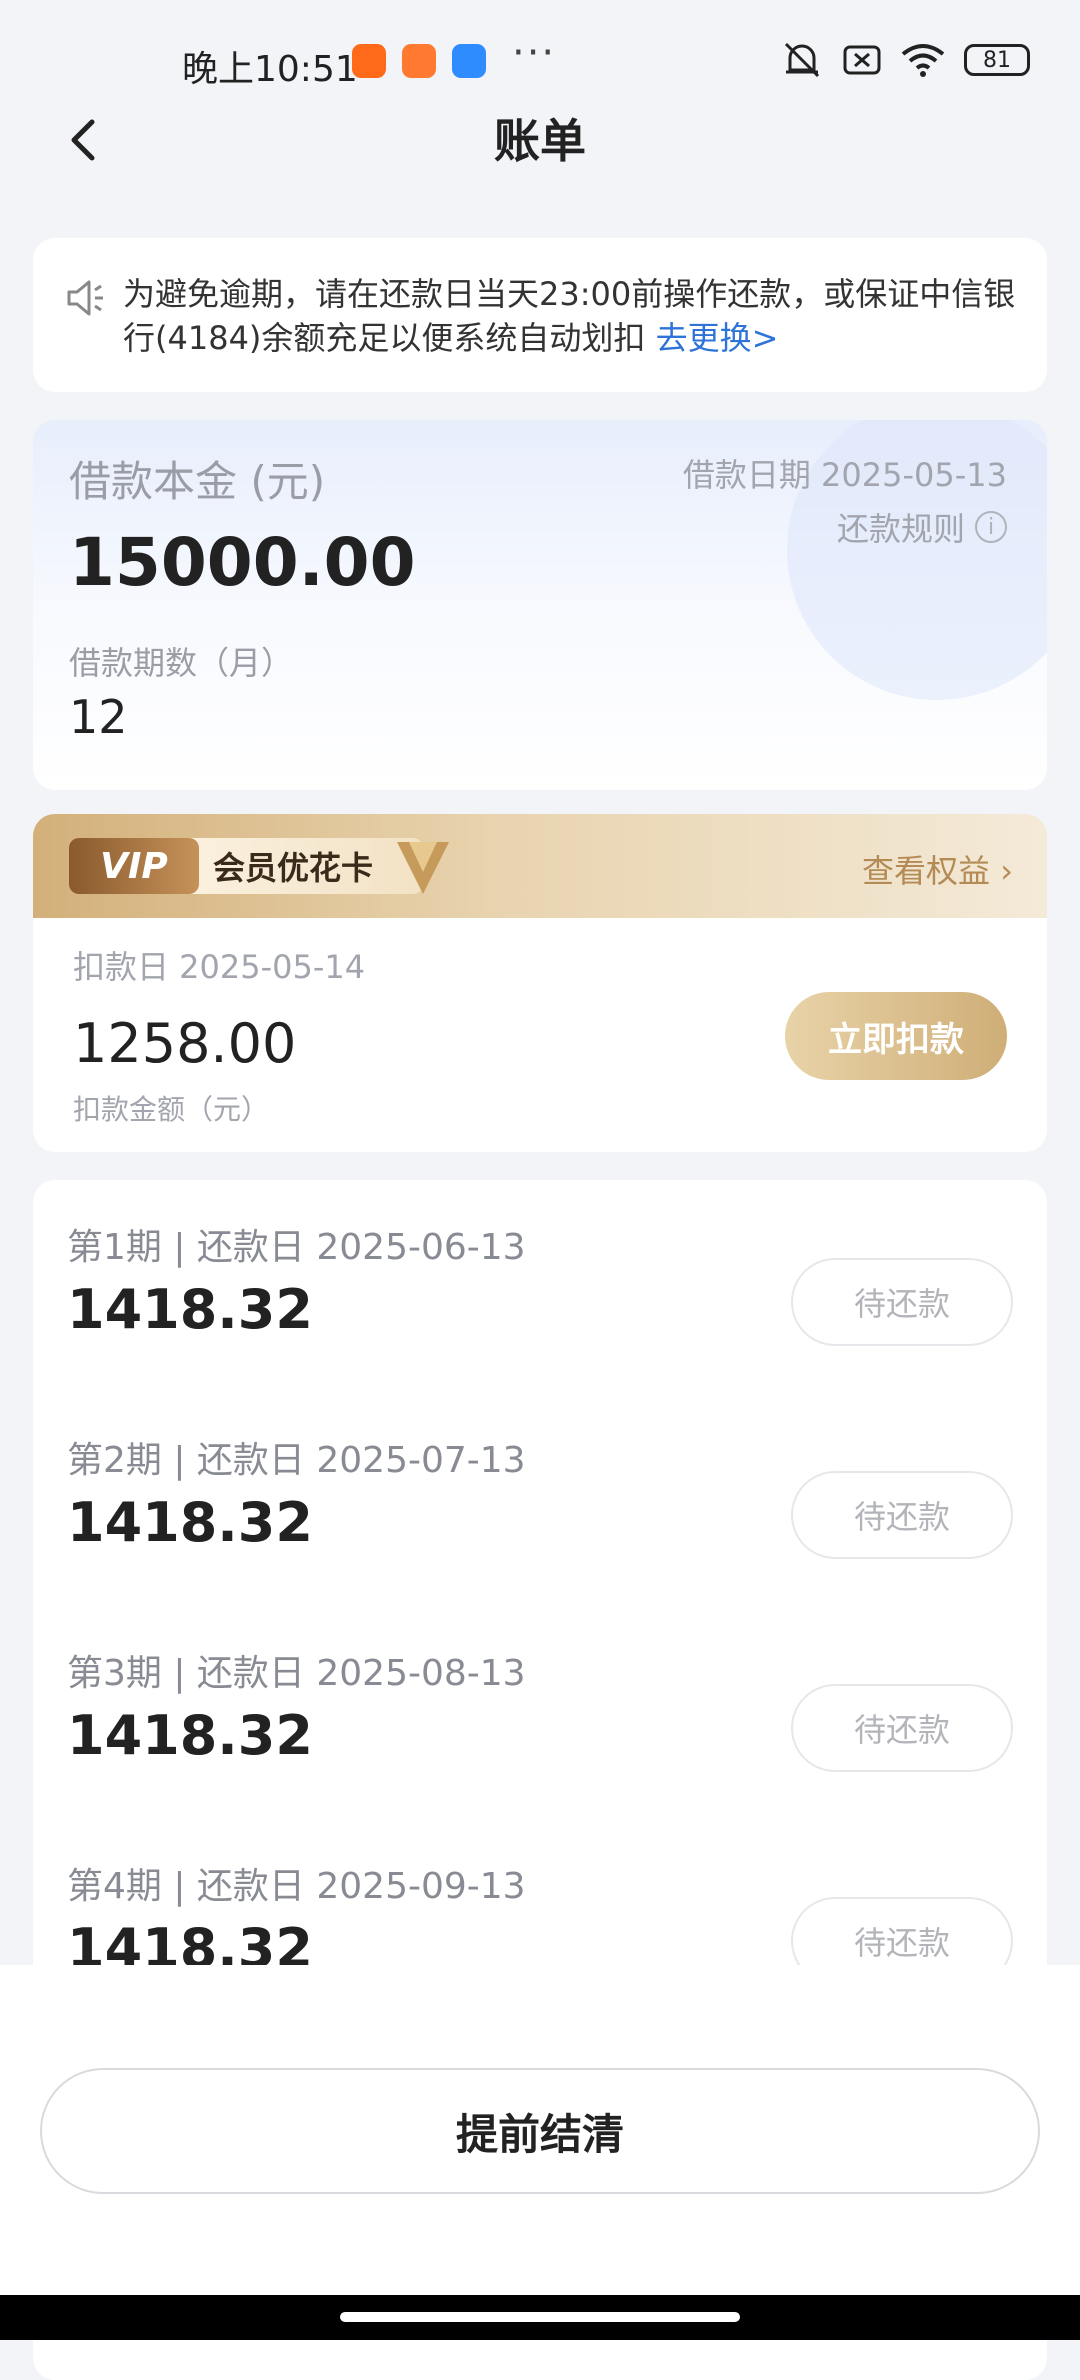 The width and height of the screenshot is (1080, 2380). I want to click on repayment-rules-link: 还款规则 i, so click(922, 527).